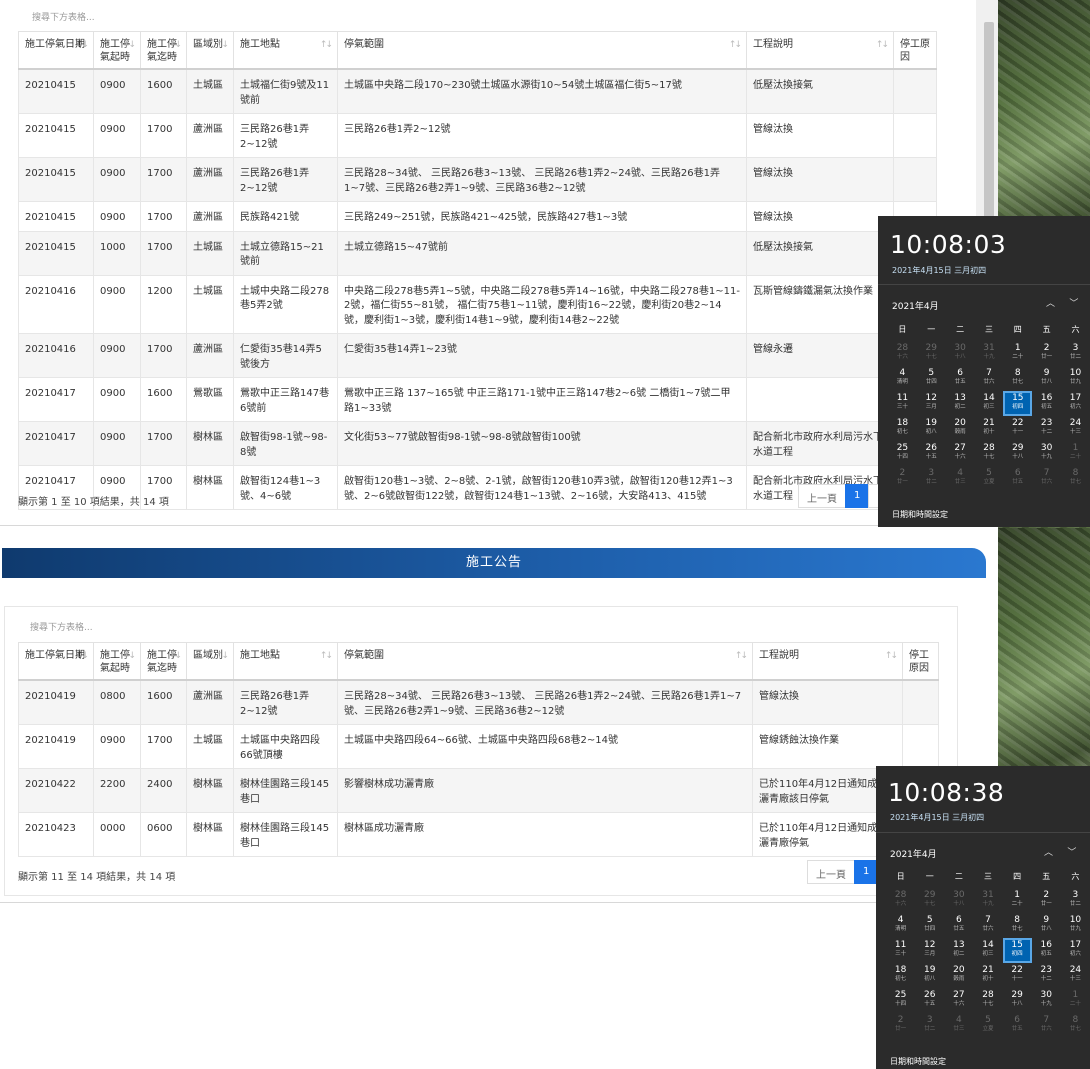 The height and width of the screenshot is (1069, 1090). What do you see at coordinates (931, 403) in the screenshot?
I see `calendar-day: 12 三月` at bounding box center [931, 403].